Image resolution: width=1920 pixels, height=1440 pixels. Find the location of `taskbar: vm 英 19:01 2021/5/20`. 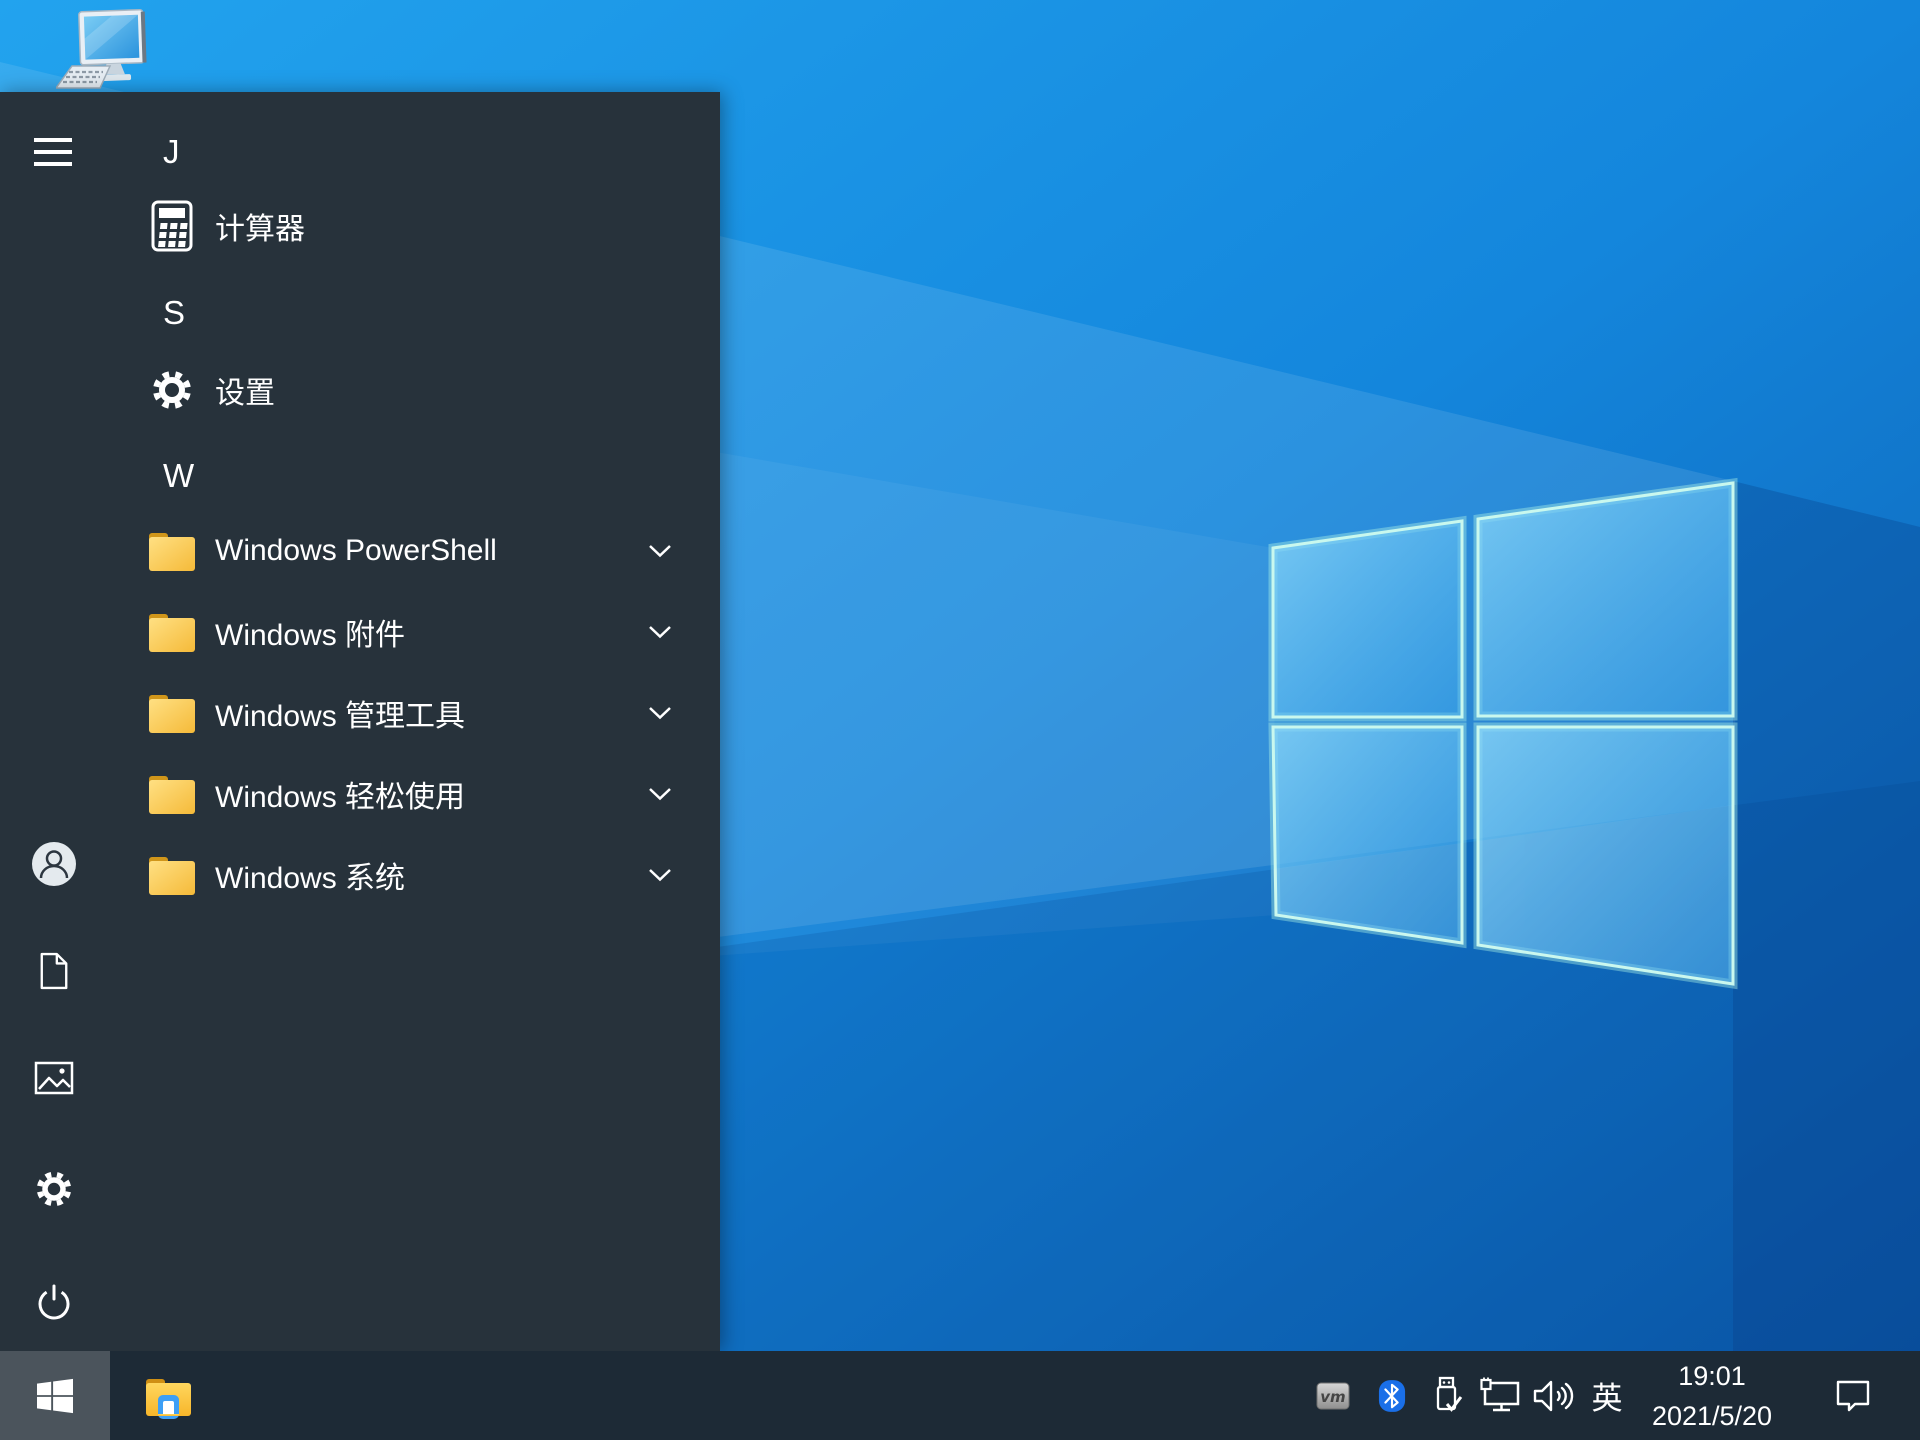

taskbar: vm 英 19:01 2021/5/20 is located at coordinates (960, 1395).